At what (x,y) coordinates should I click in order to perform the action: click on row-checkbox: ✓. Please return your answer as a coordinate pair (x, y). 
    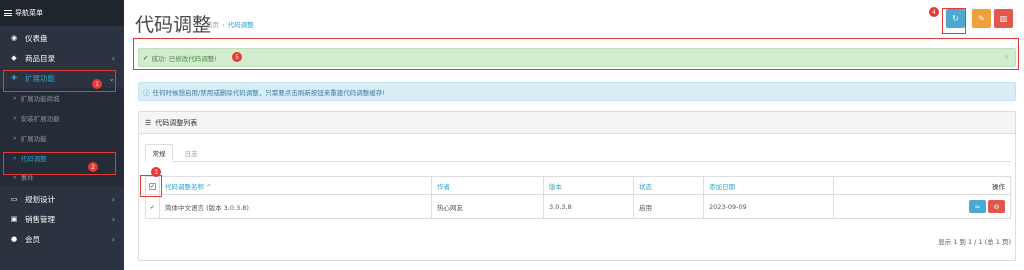
    Looking at the image, I should click on (152, 207).